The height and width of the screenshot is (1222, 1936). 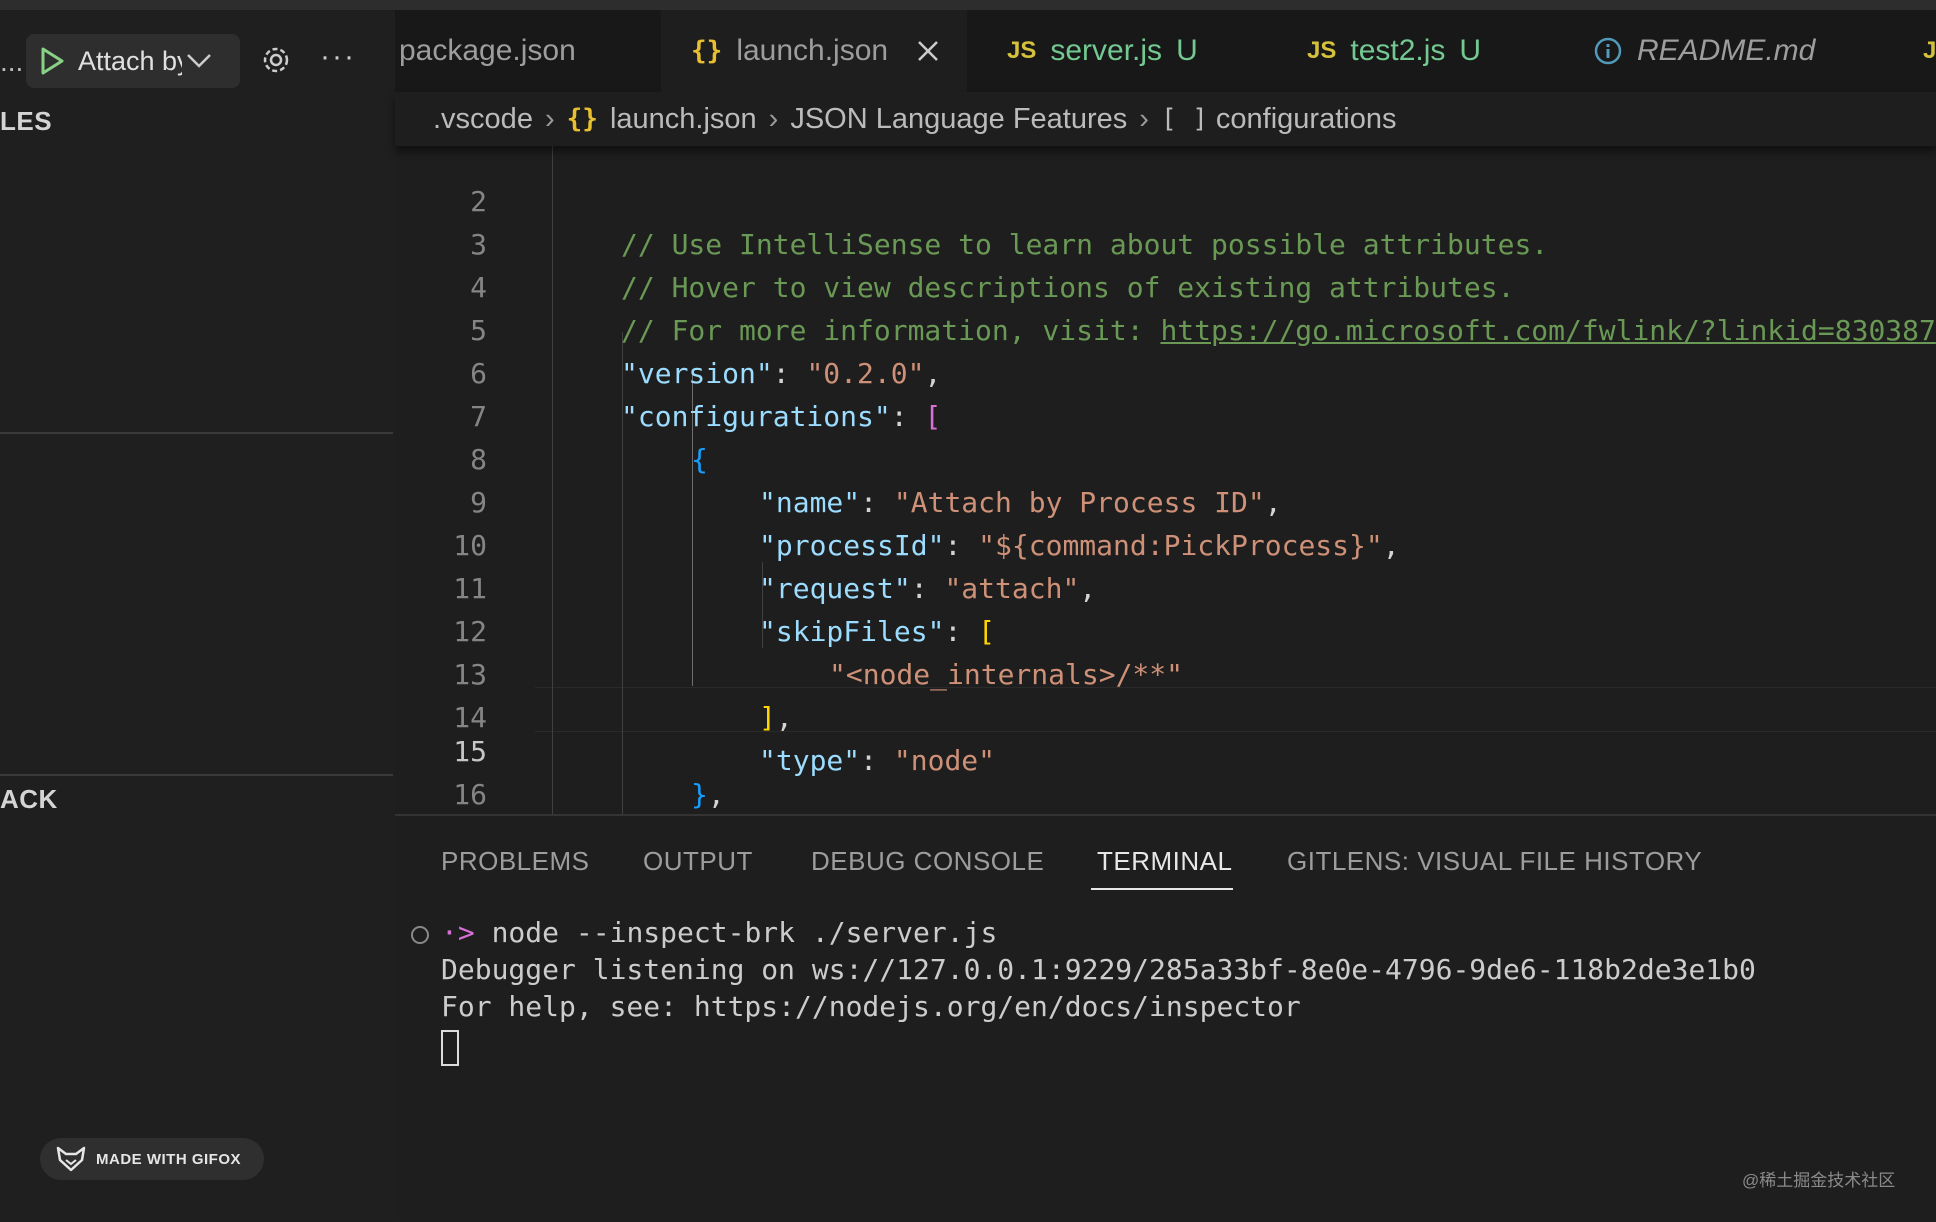 What do you see at coordinates (458, 932) in the screenshot?
I see `prompt-arrow: ·>` at bounding box center [458, 932].